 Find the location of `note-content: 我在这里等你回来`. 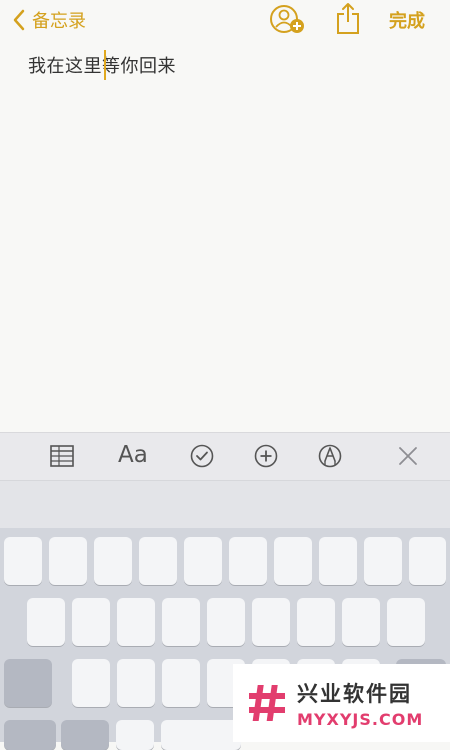

note-content: 我在这里等你回来 is located at coordinates (102, 65).